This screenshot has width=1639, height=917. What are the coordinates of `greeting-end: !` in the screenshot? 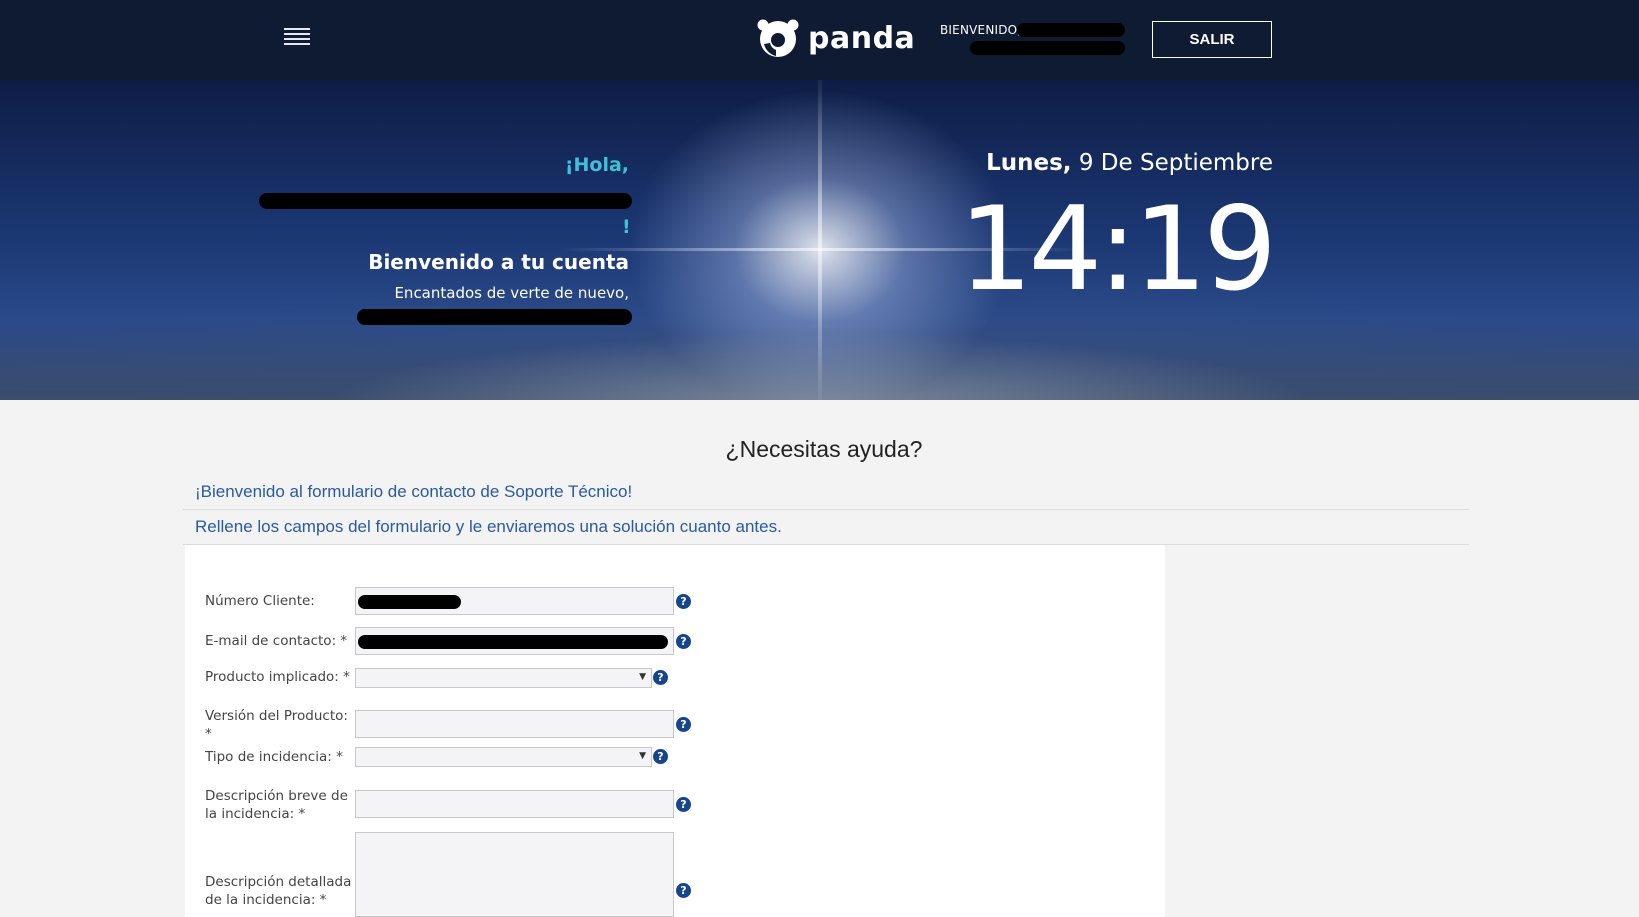 It's located at (626, 227).